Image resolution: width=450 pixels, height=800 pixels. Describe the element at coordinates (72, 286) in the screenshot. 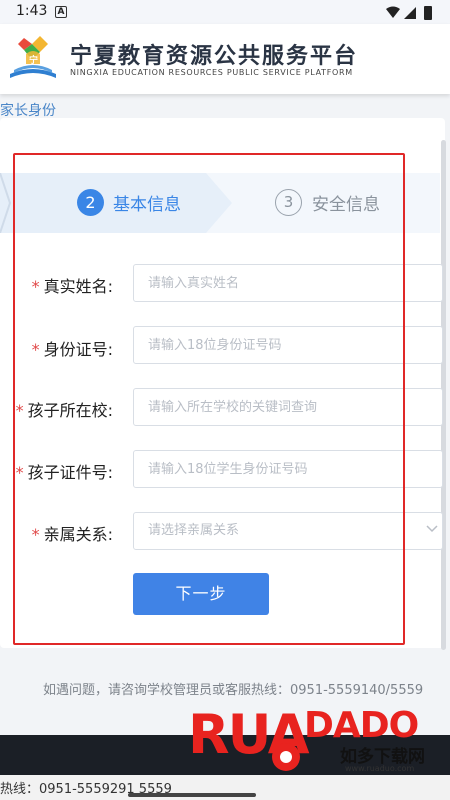

I see `label-real-name: * 真实姓名:` at that location.